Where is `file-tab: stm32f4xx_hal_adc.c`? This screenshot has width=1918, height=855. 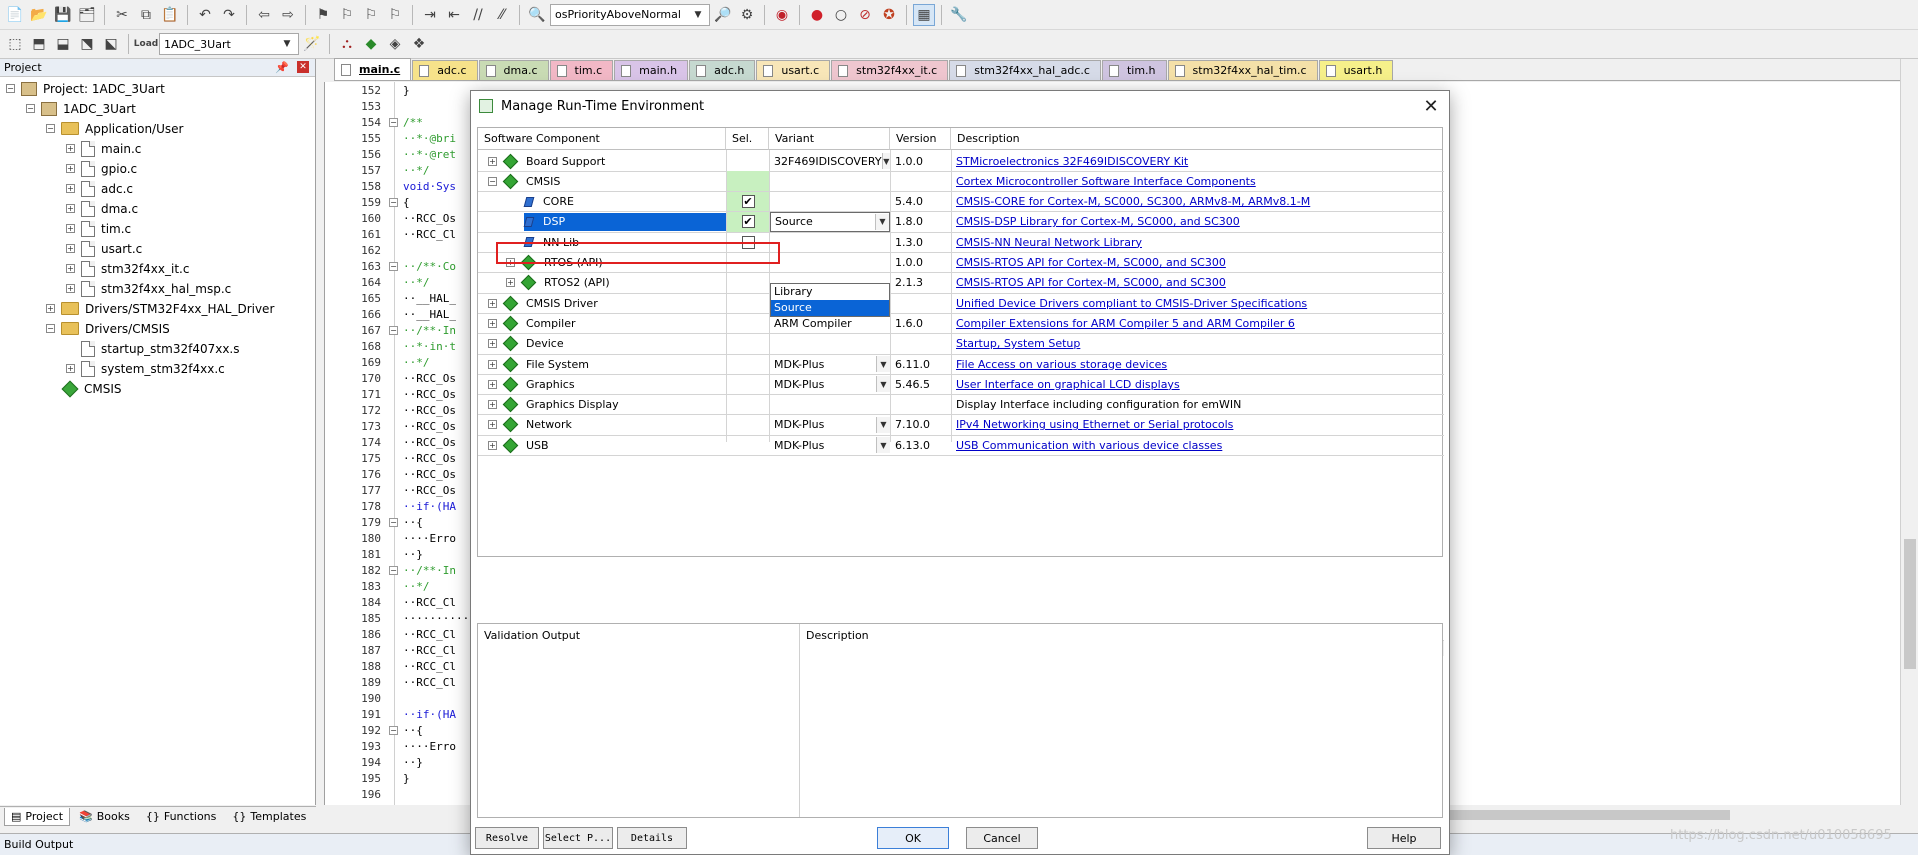
file-tab: stm32f4xx_hal_adc.c is located at coordinates (1025, 70).